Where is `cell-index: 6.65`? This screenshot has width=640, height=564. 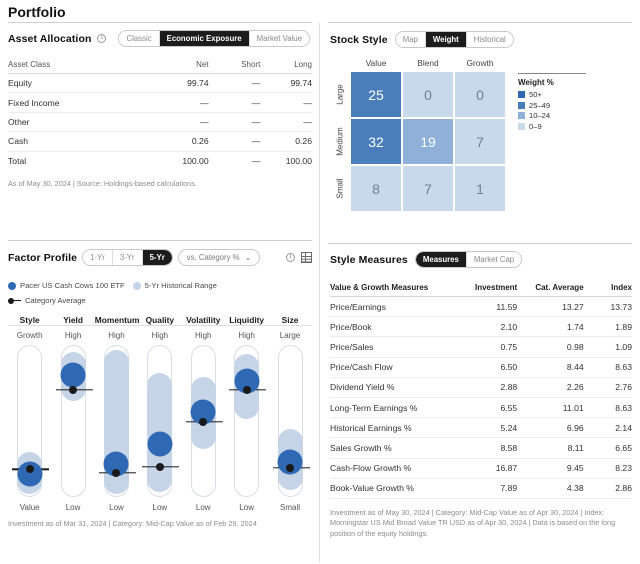
cell-index: 6.65 is located at coordinates (607, 448).